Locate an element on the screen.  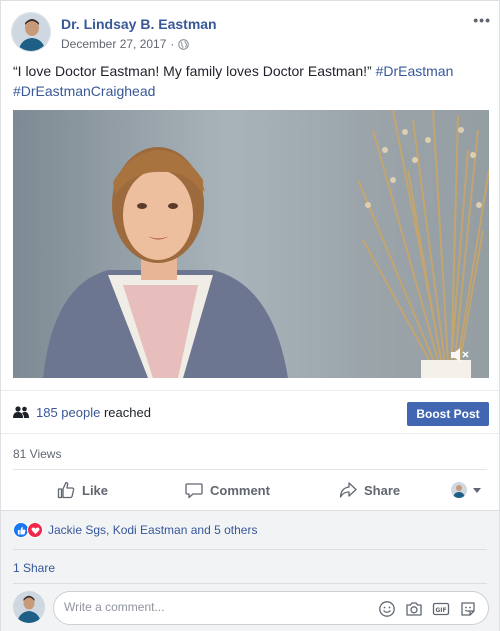
reach-text: 185 people reached is located at coordinates (93, 412).